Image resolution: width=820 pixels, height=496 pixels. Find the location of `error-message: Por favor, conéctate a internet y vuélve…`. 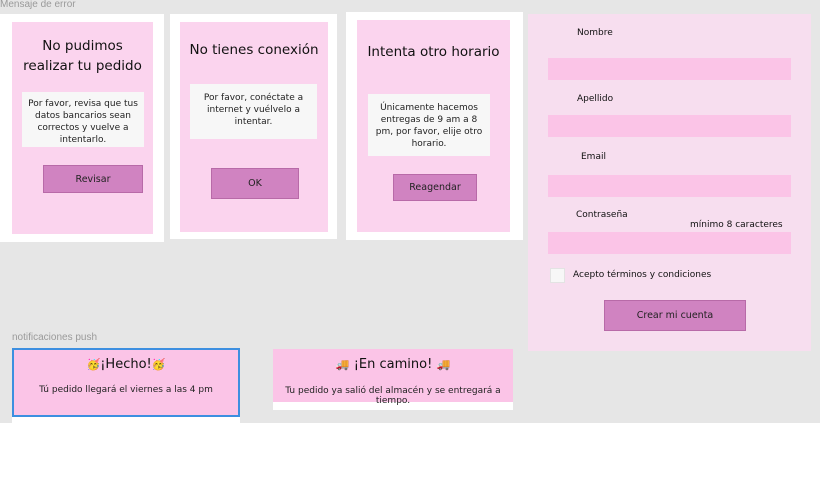

error-message: Por favor, conéctate a internet y vuélve… is located at coordinates (253, 111).